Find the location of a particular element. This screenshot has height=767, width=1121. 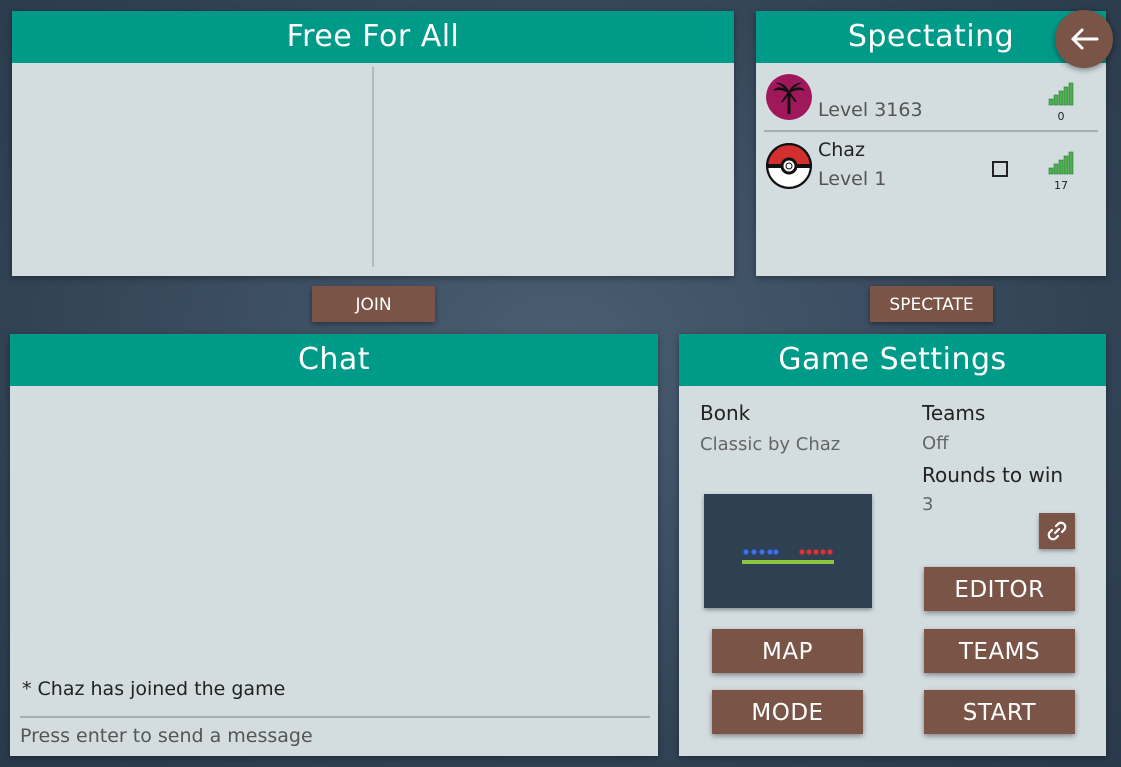

chat-message: * Chaz has joined the game is located at coordinates (154, 689).